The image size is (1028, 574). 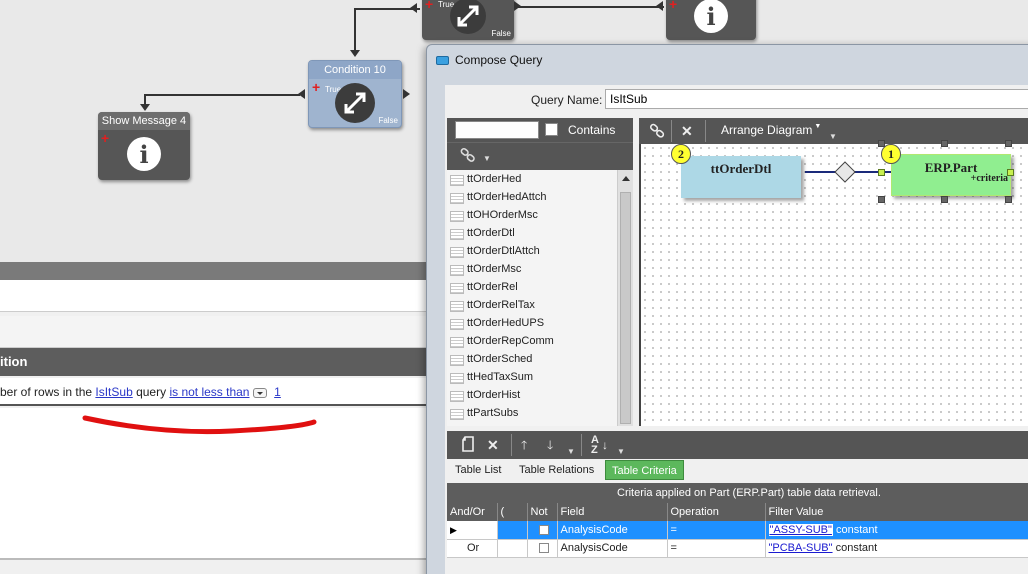 What do you see at coordinates (532, 233) in the screenshot?
I see `list-item: ttOrderDtl` at bounding box center [532, 233].